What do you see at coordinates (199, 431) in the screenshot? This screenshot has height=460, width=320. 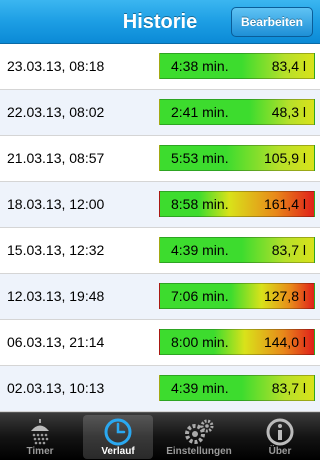 I see `gears-icon` at bounding box center [199, 431].